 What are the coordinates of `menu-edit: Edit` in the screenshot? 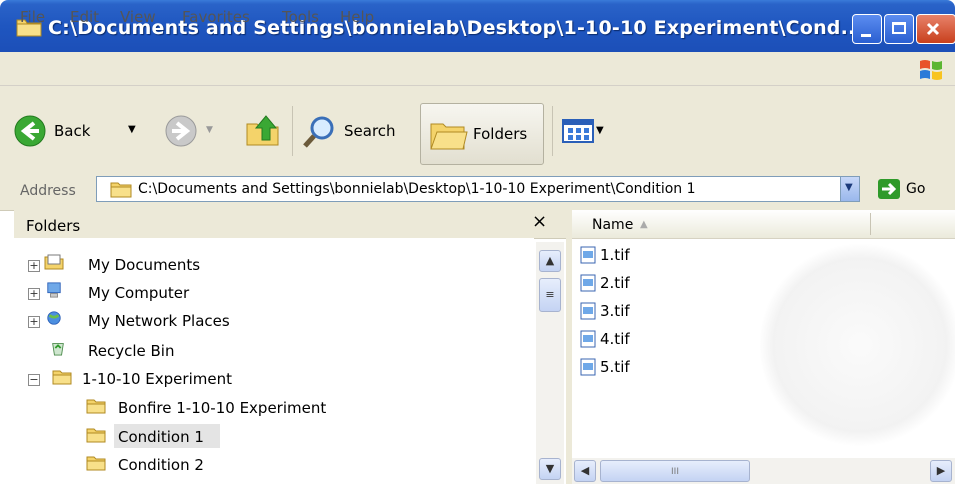 It's located at (84, 17).